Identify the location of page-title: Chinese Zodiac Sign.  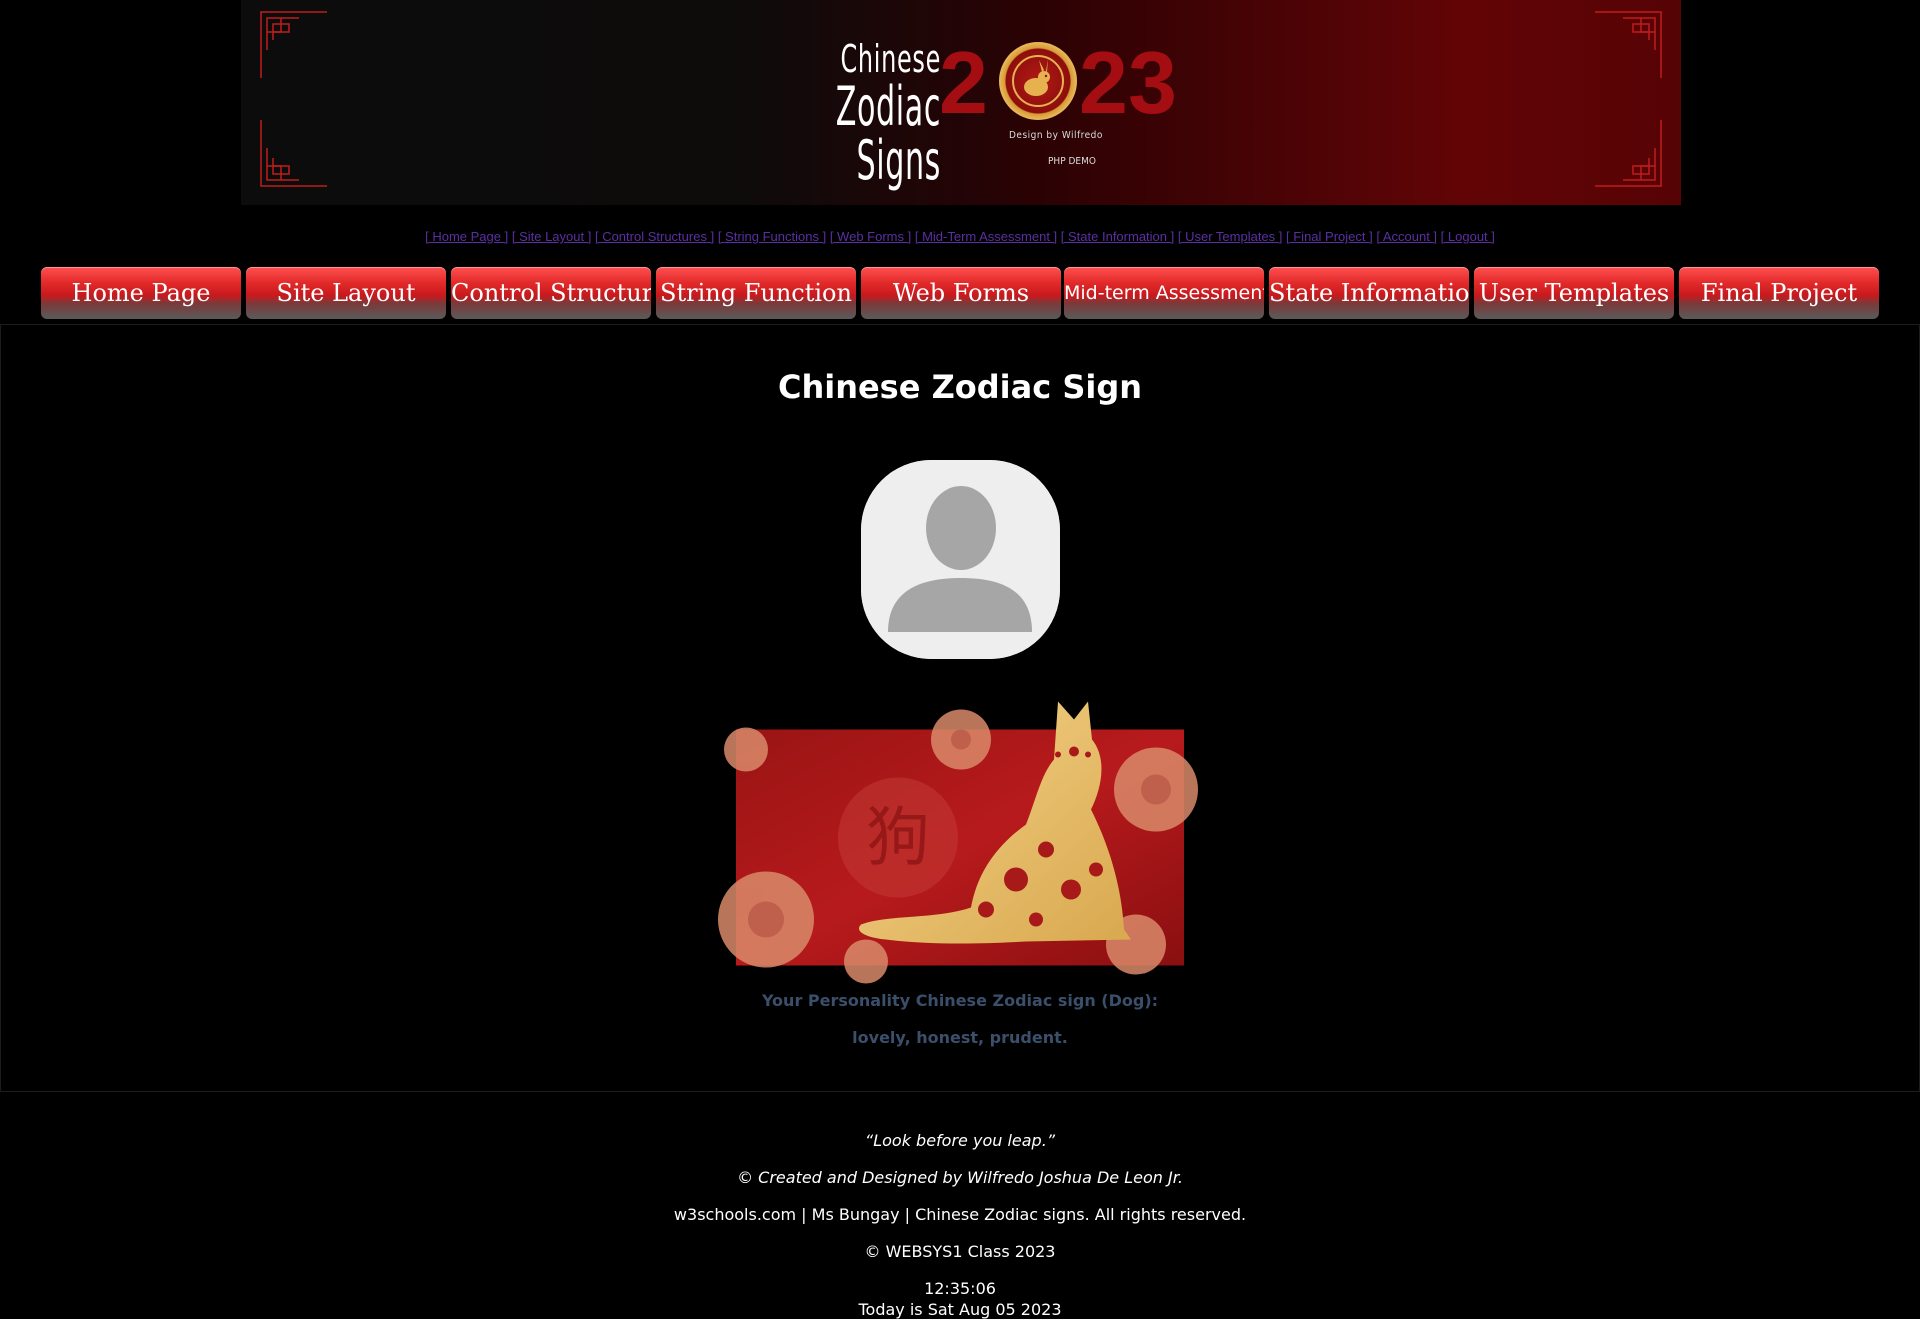
(960, 387).